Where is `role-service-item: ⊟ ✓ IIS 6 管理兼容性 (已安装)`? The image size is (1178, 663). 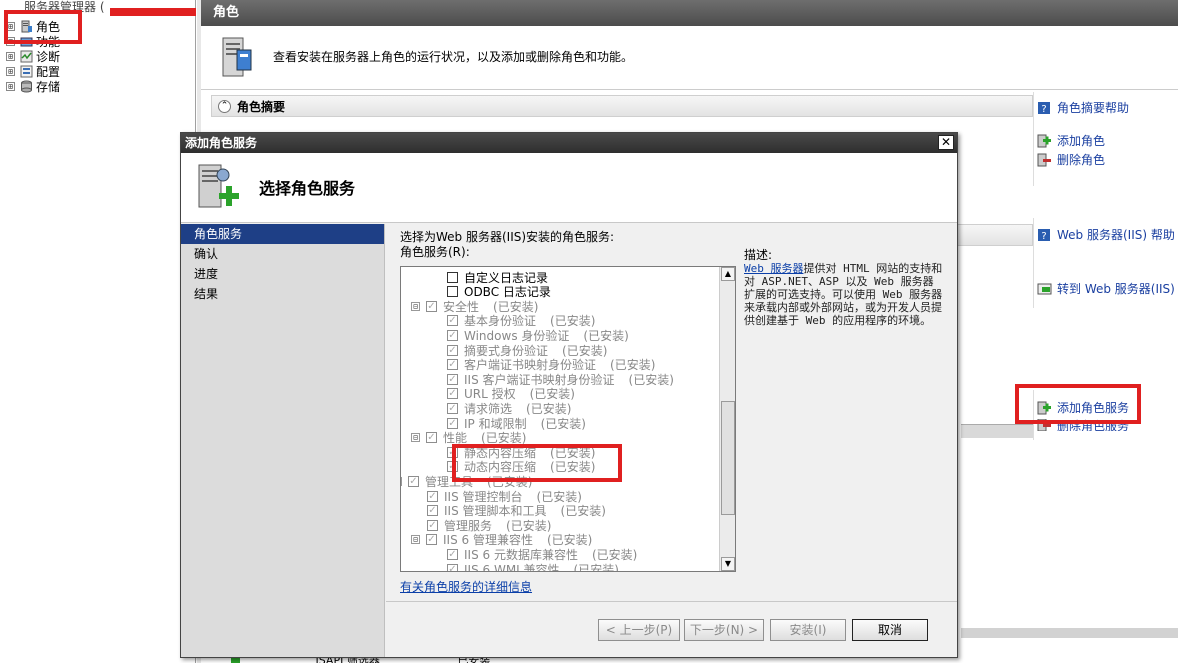
role-service-item: ⊟ ✓ IIS 6 管理兼容性 (已安装) is located at coordinates (501, 540).